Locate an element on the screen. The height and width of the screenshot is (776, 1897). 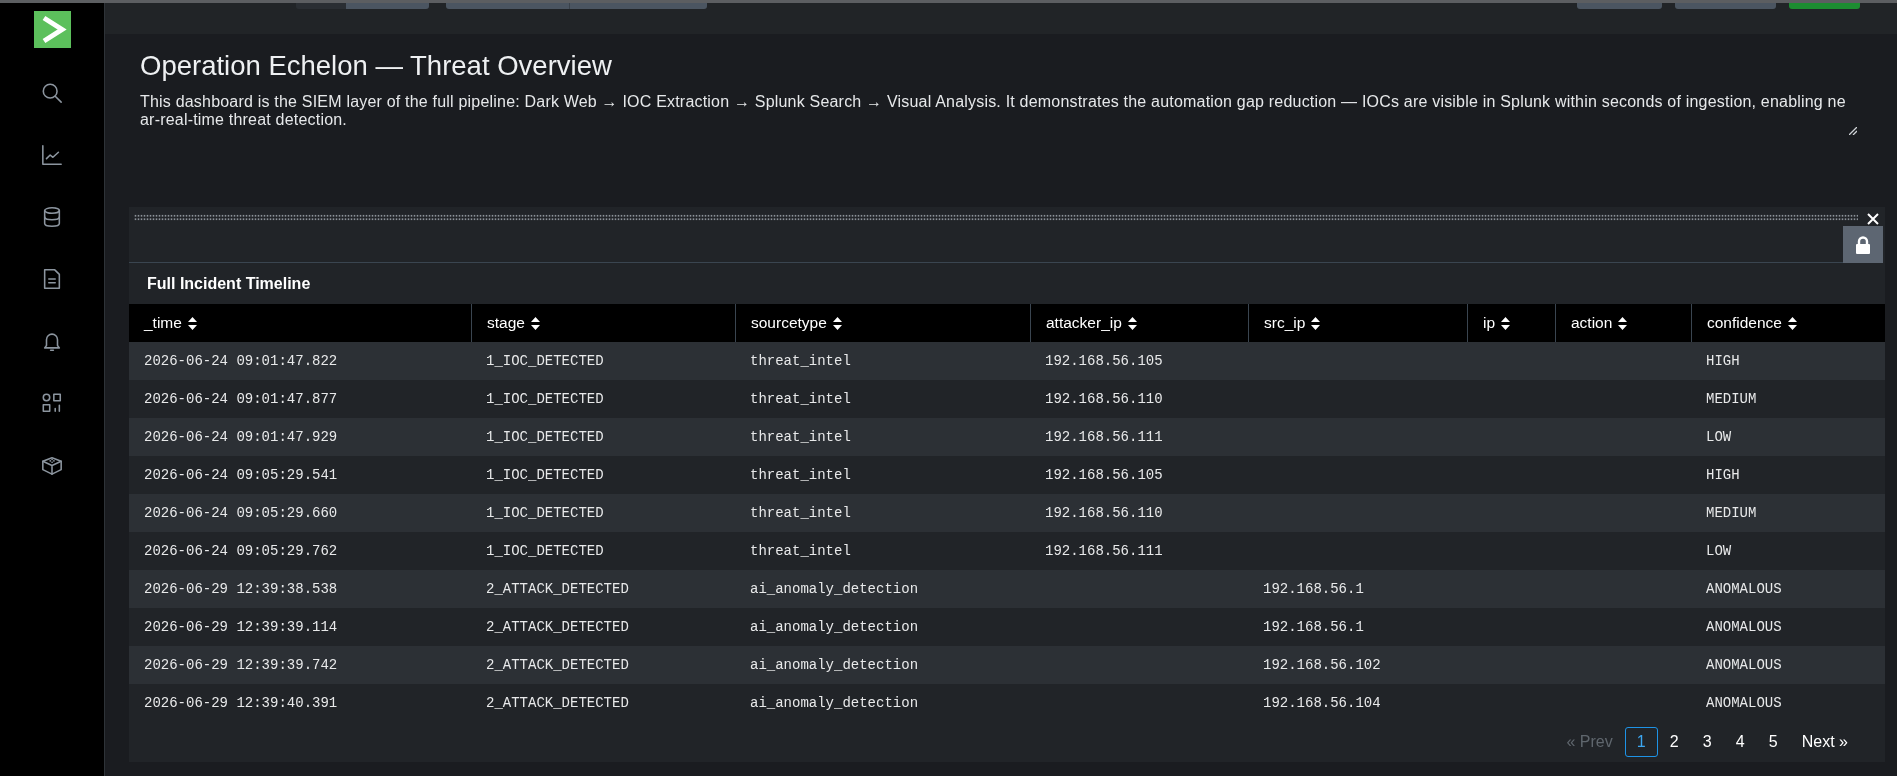
page-button: 2 is located at coordinates (1674, 742).